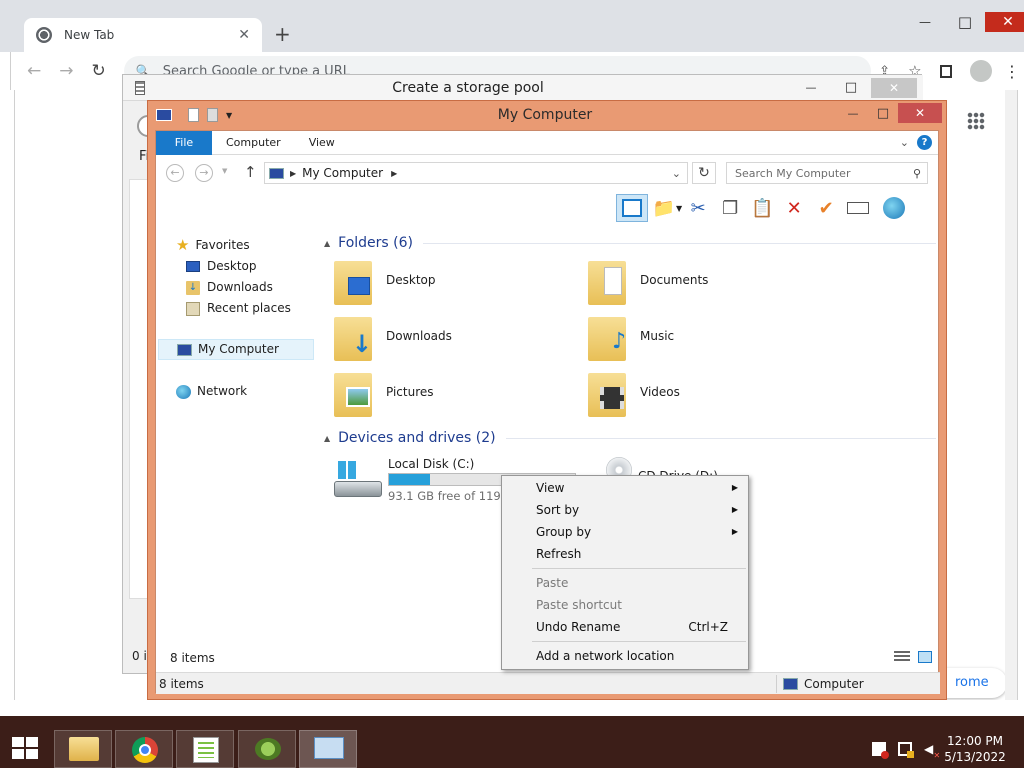 The image size is (1024, 768). Describe the element at coordinates (880, 750) in the screenshot. I see `action-center-flag-icon` at that location.